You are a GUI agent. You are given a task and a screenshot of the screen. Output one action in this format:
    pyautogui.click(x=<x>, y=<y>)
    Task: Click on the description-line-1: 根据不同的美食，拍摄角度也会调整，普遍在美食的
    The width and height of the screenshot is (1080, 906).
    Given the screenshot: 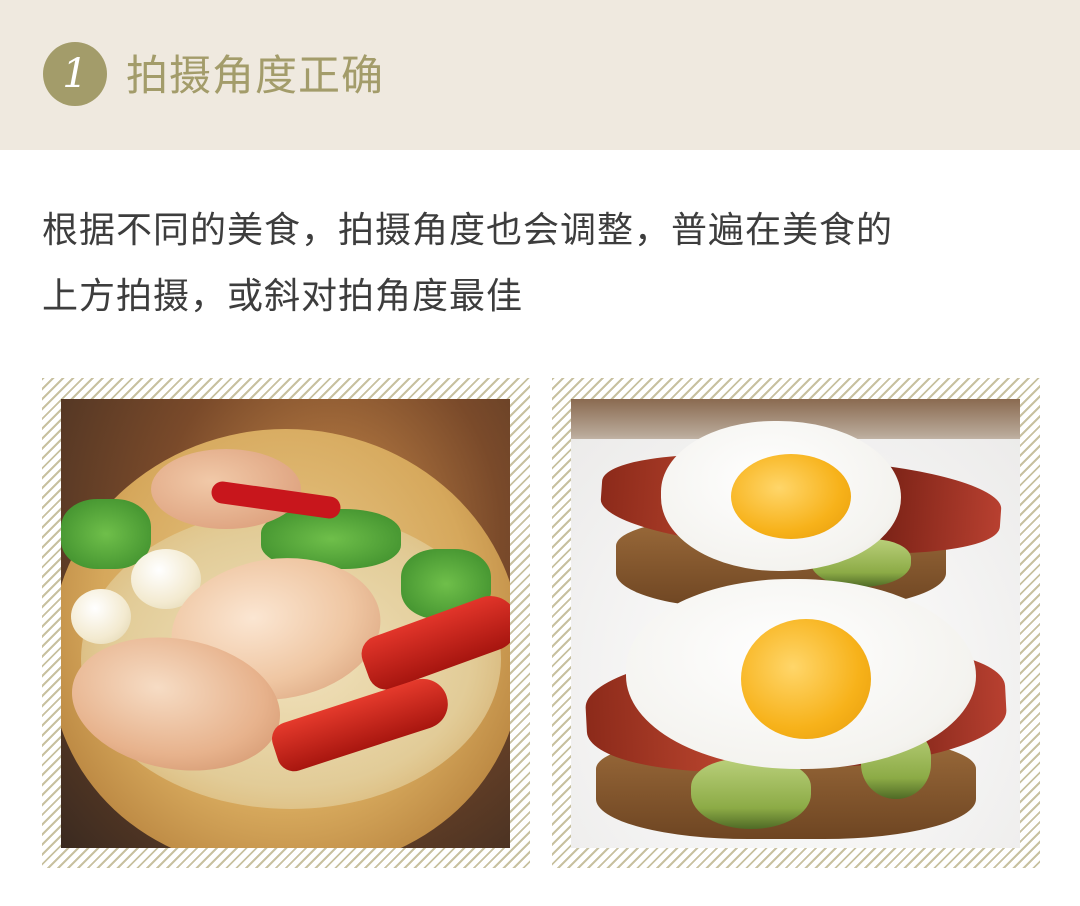 What is the action you would take?
    pyautogui.click(x=468, y=230)
    